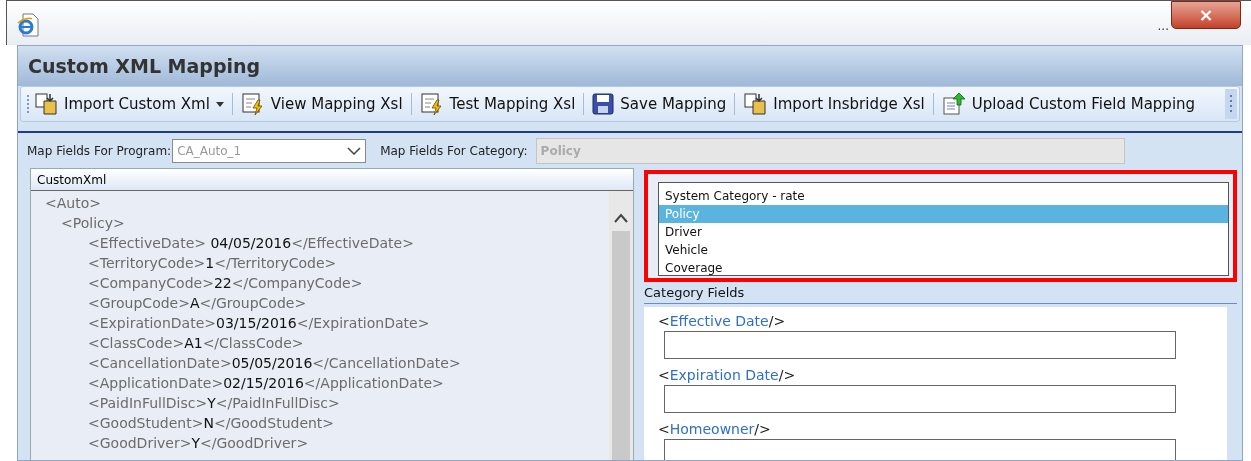 The image size is (1251, 461). I want to click on browser-icon, so click(28, 25).